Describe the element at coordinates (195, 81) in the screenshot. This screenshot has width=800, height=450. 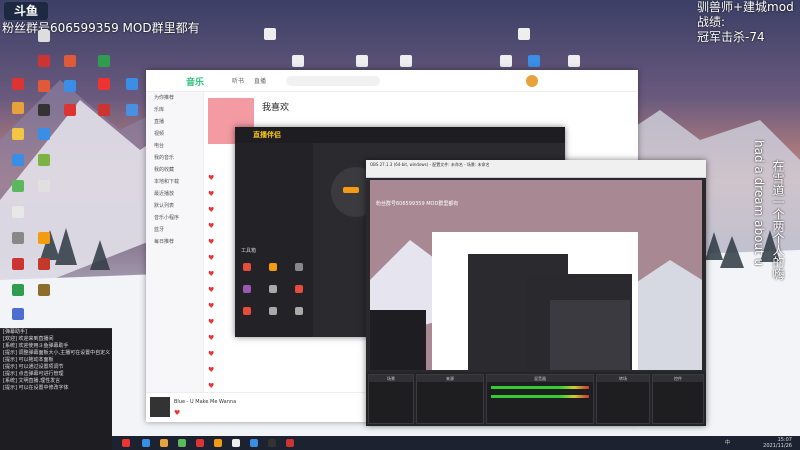
I see `tab-music: 音乐` at that location.